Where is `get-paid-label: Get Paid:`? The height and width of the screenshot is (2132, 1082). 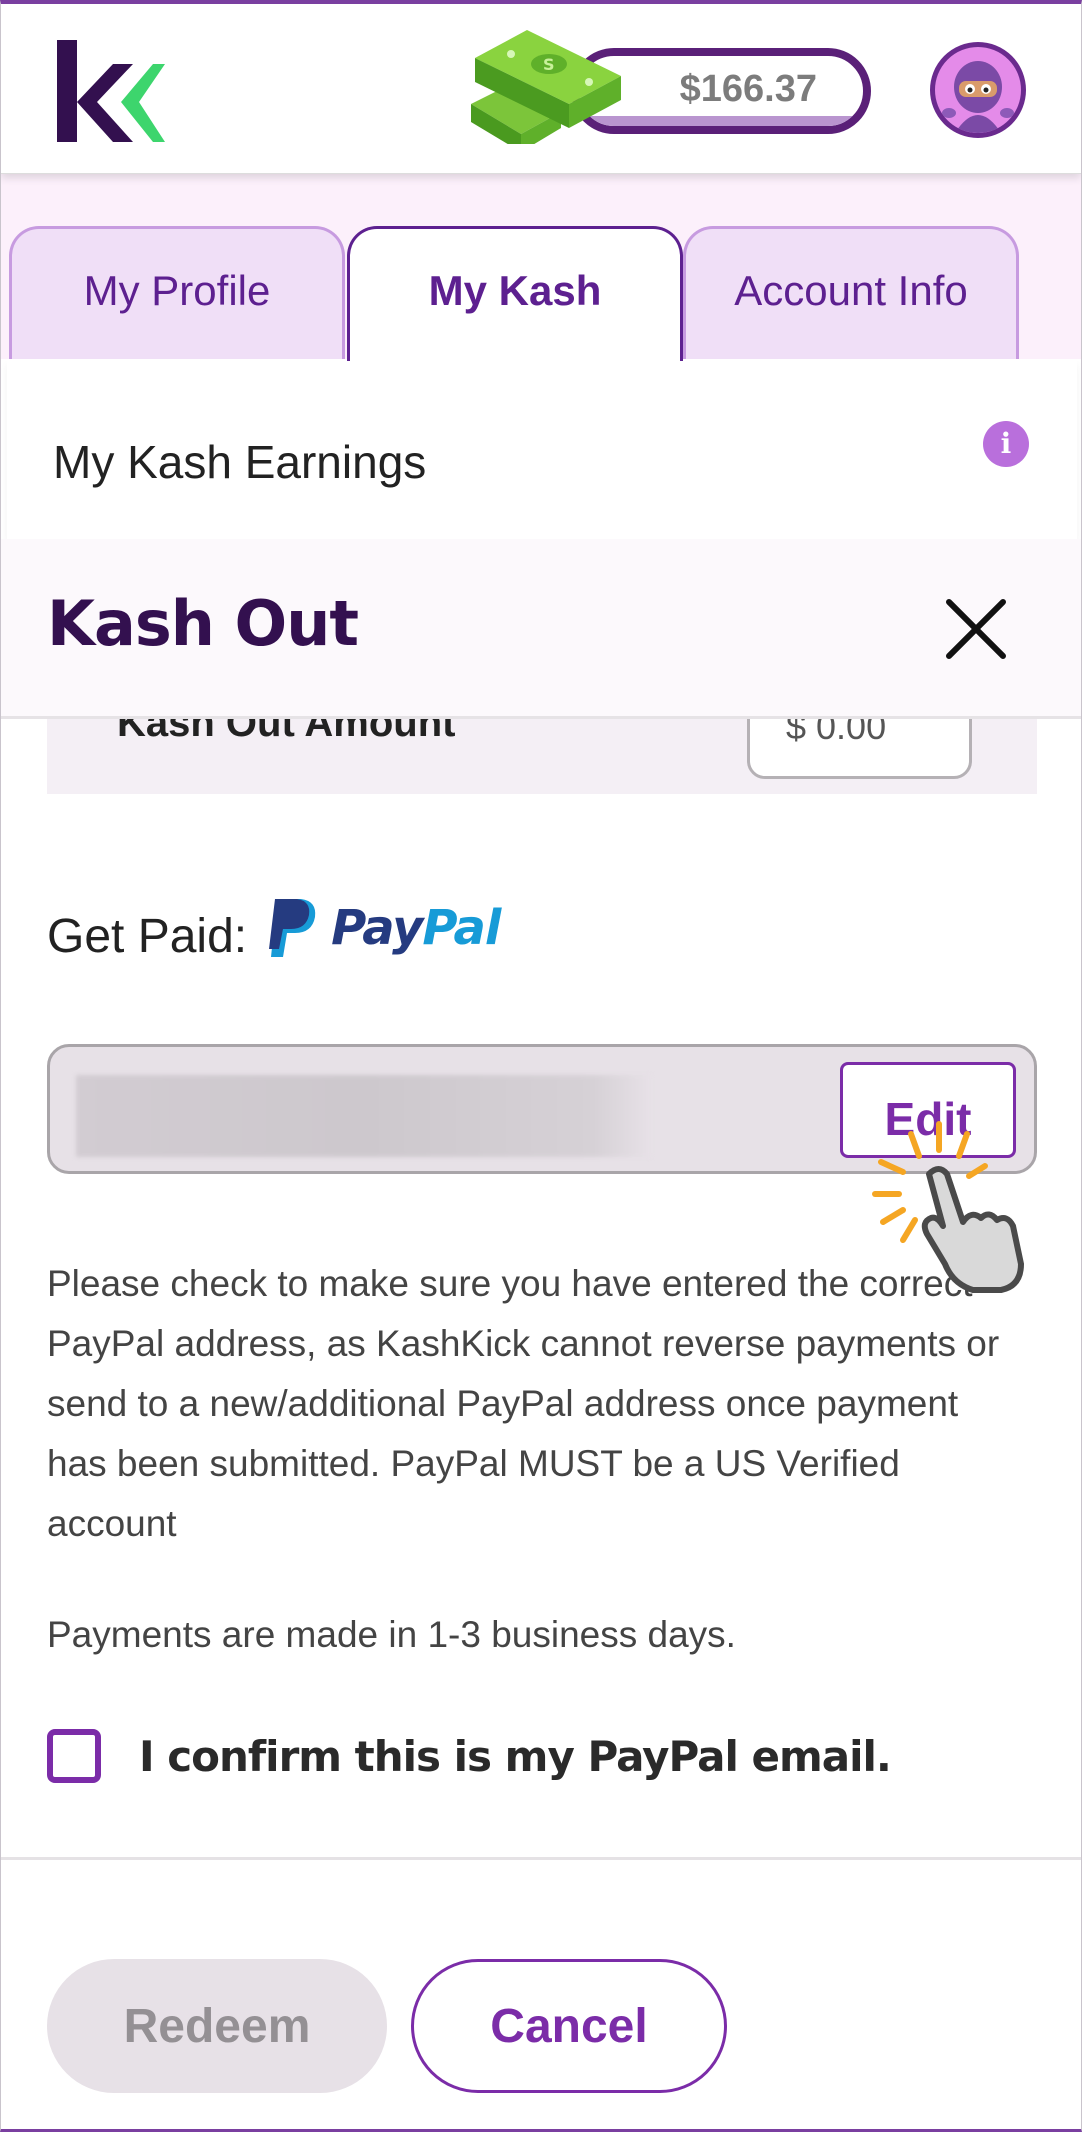
get-paid-label: Get Paid: is located at coordinates (147, 936).